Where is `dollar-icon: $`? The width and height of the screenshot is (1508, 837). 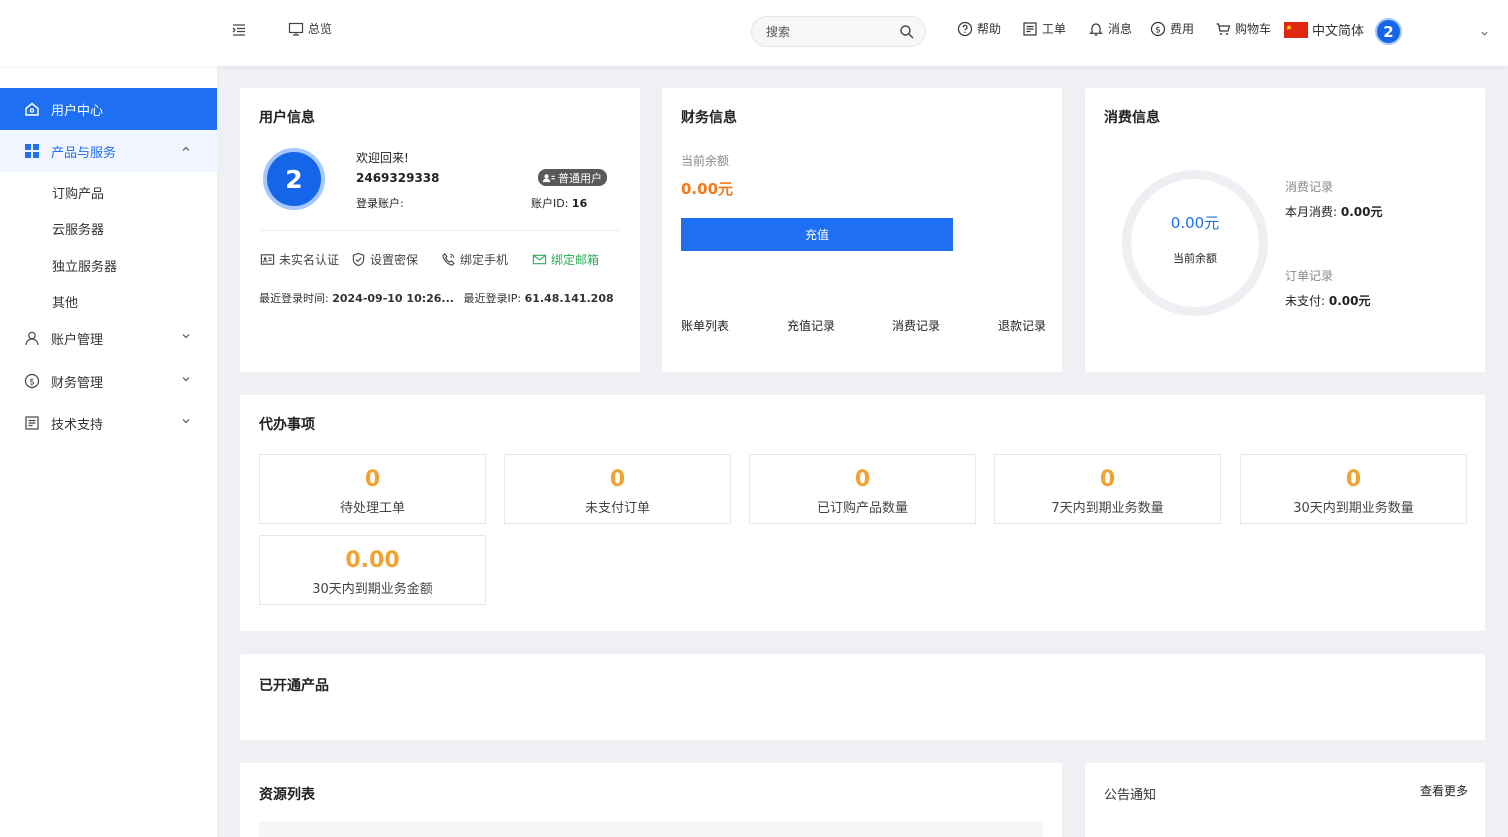
dollar-icon: $ is located at coordinates (32, 381).